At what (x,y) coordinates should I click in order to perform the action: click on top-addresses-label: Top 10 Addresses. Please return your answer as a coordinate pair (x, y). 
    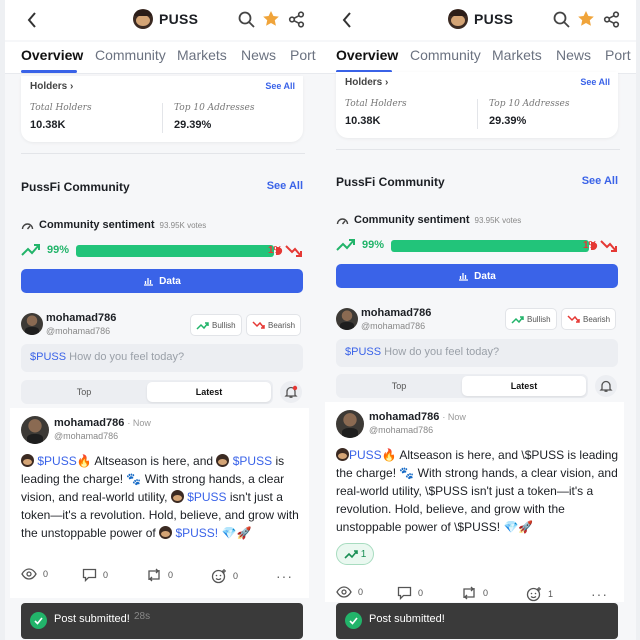
    Looking at the image, I should click on (529, 104).